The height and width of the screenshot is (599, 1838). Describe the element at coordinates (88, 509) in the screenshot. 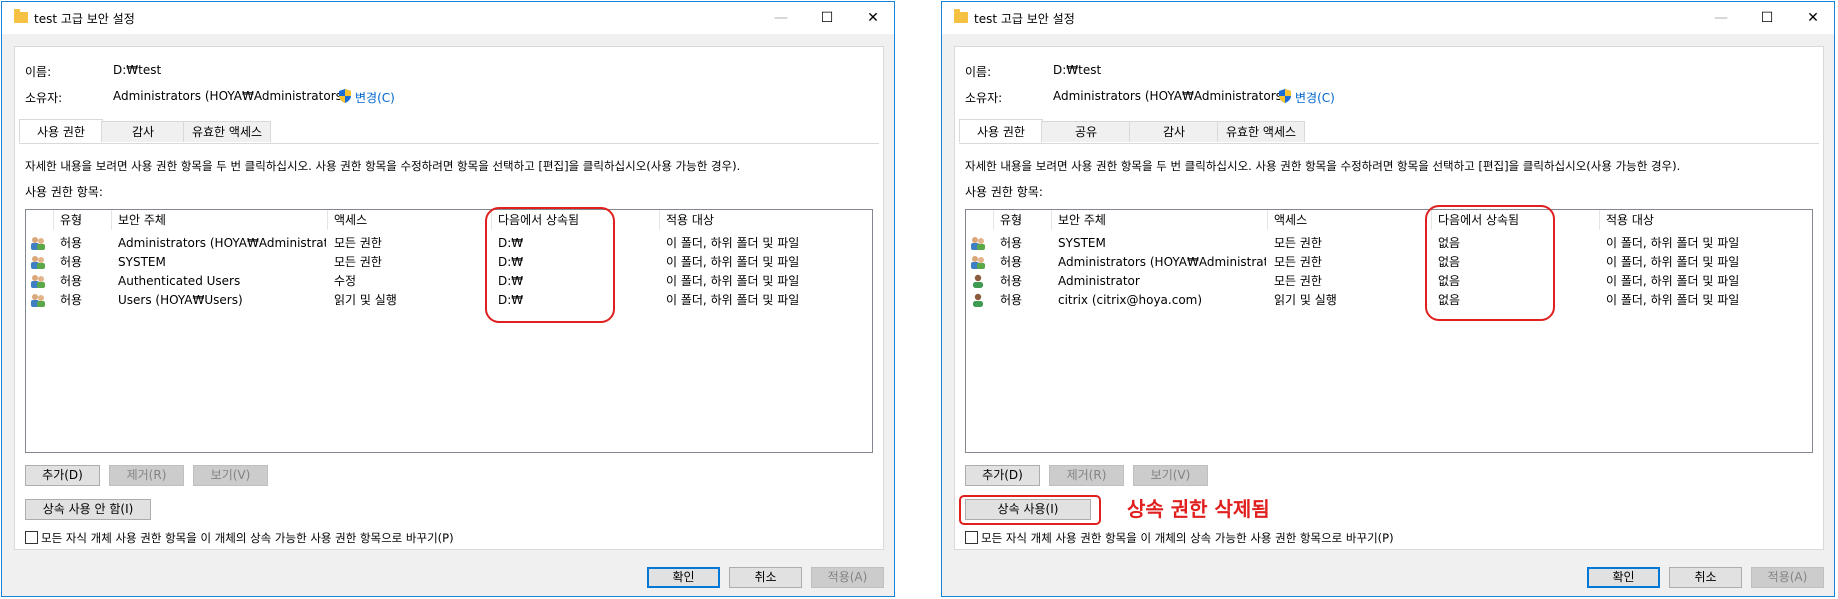

I see `disable-inheritance-button: 상속 사용 안 함(I)` at that location.